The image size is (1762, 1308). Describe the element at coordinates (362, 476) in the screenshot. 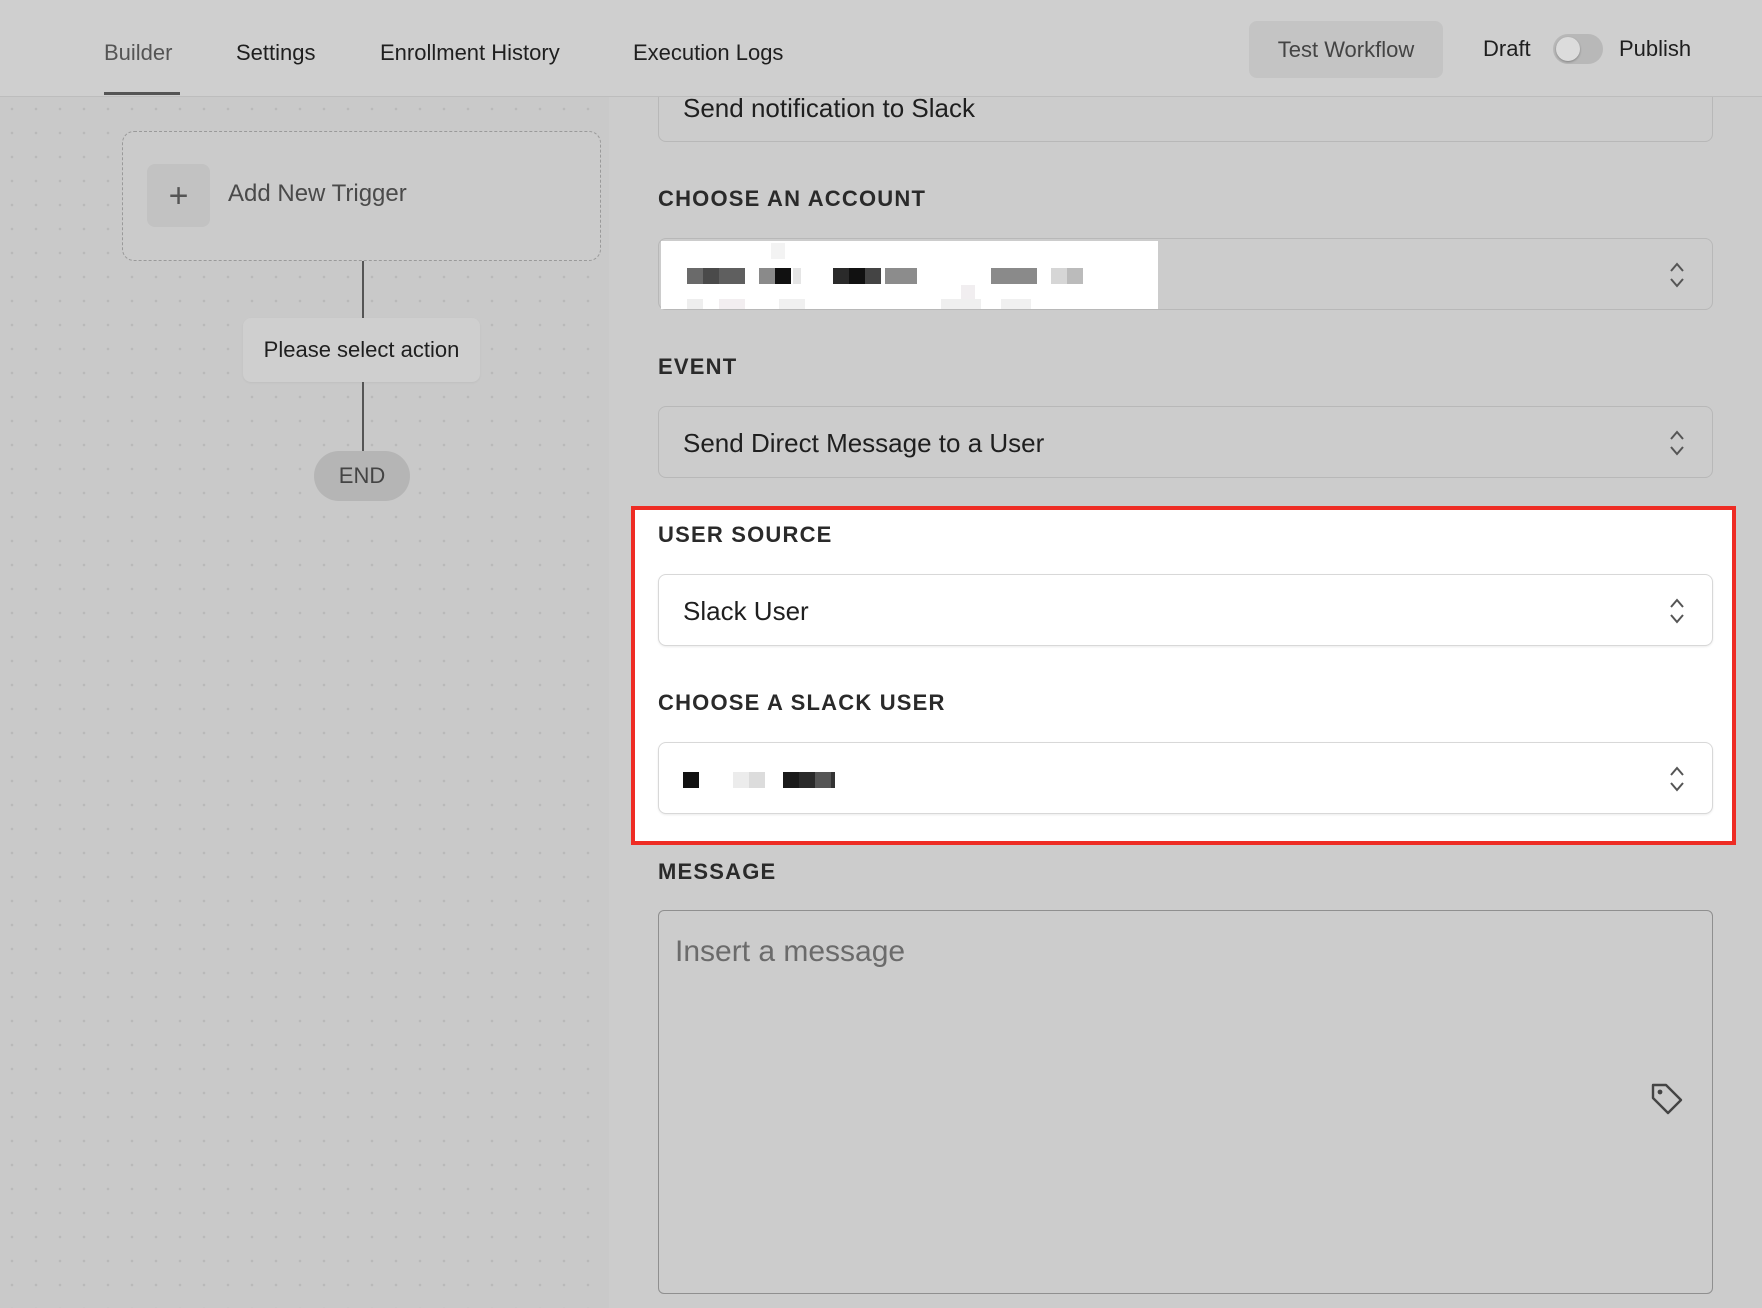

I see `end-node: END` at that location.